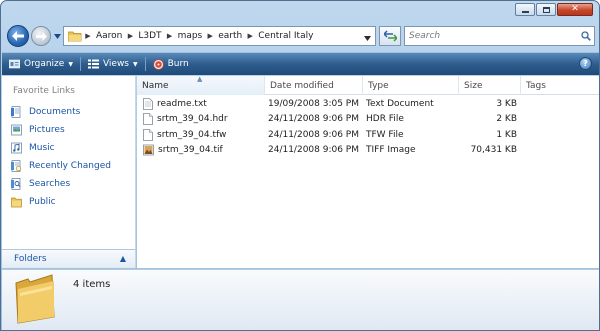  I want to click on views-icon, so click(93, 64).